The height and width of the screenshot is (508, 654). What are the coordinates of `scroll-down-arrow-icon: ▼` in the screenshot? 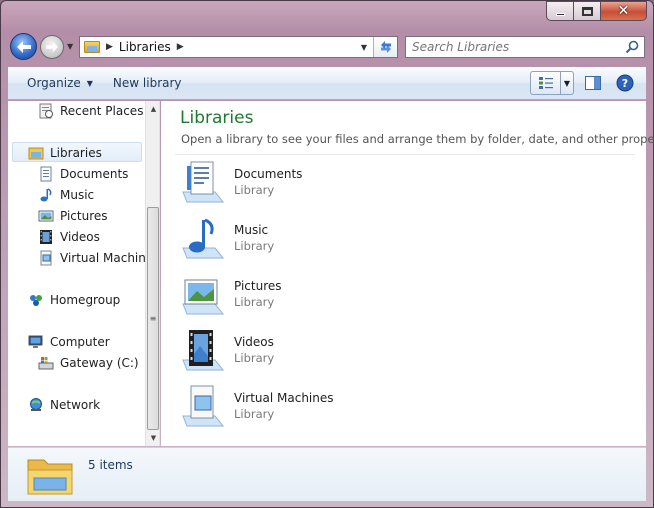 It's located at (152, 438).